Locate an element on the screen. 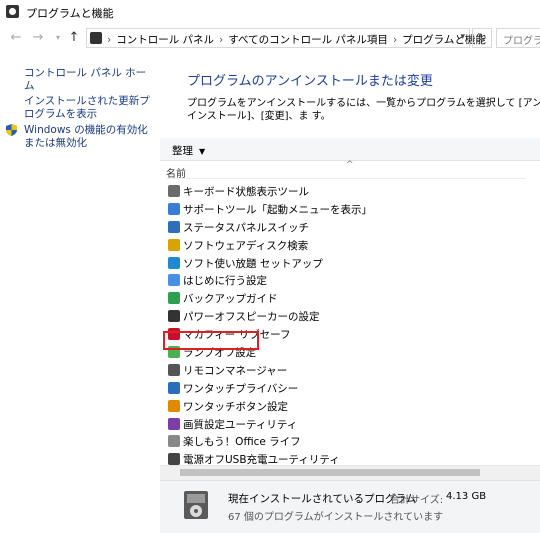 The image size is (540, 533). address-bar: › コントロール パネル › すべてのコントロール パネル項目 › プログラムと機能 ▾ is located at coordinates (286, 38).